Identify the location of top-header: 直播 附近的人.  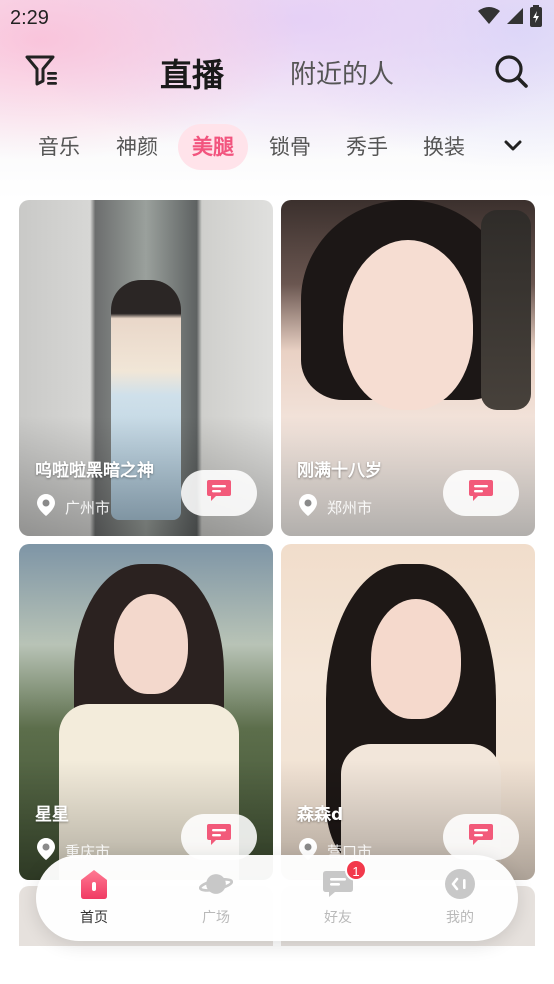
(277, 72).